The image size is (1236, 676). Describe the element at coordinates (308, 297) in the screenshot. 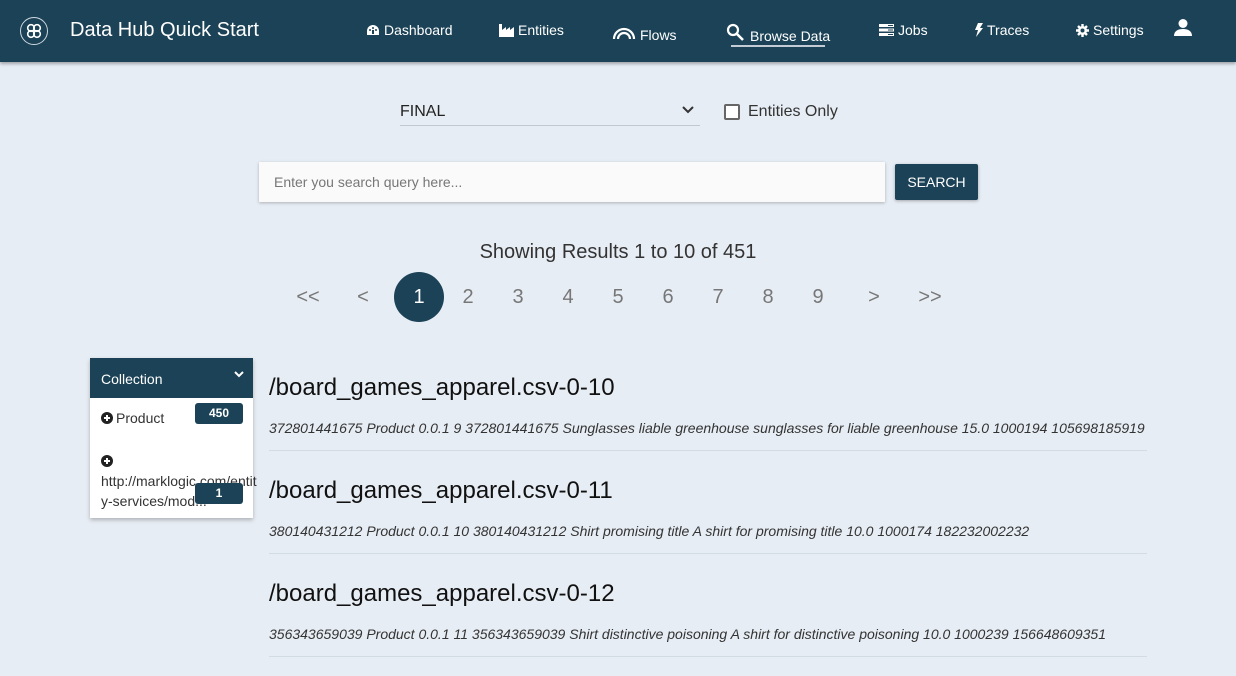

I see `page-first-button: <<` at that location.